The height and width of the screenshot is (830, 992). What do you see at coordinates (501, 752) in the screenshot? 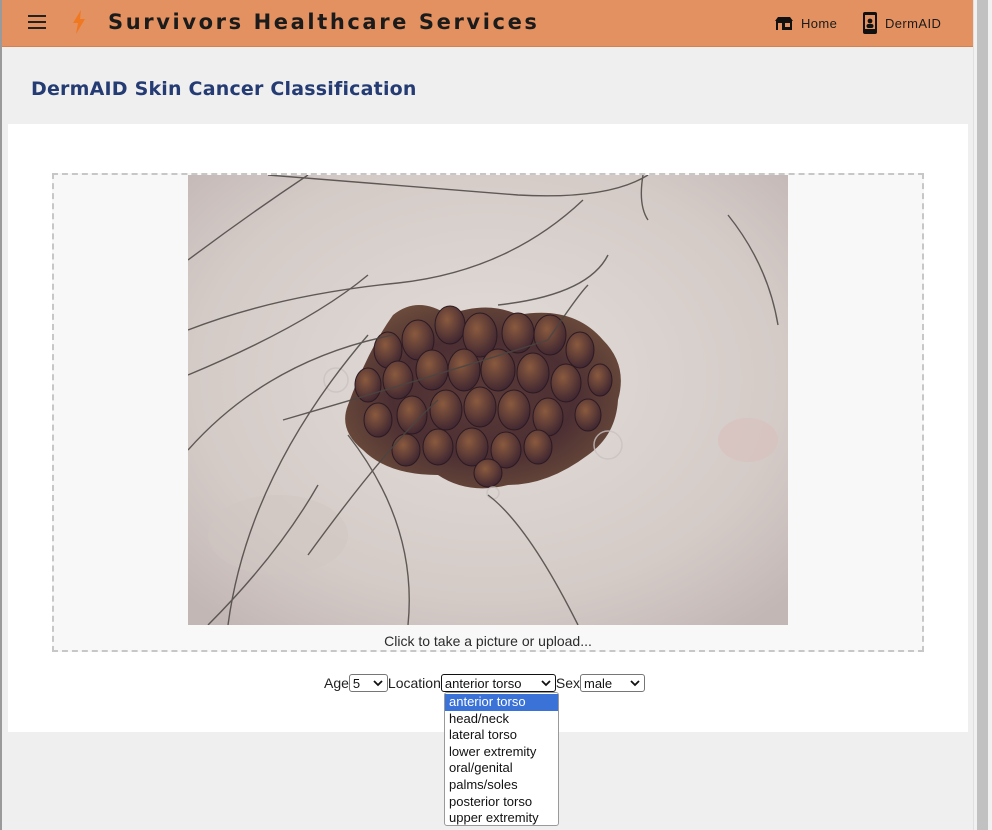
I see `location-option: lower extremity` at bounding box center [501, 752].